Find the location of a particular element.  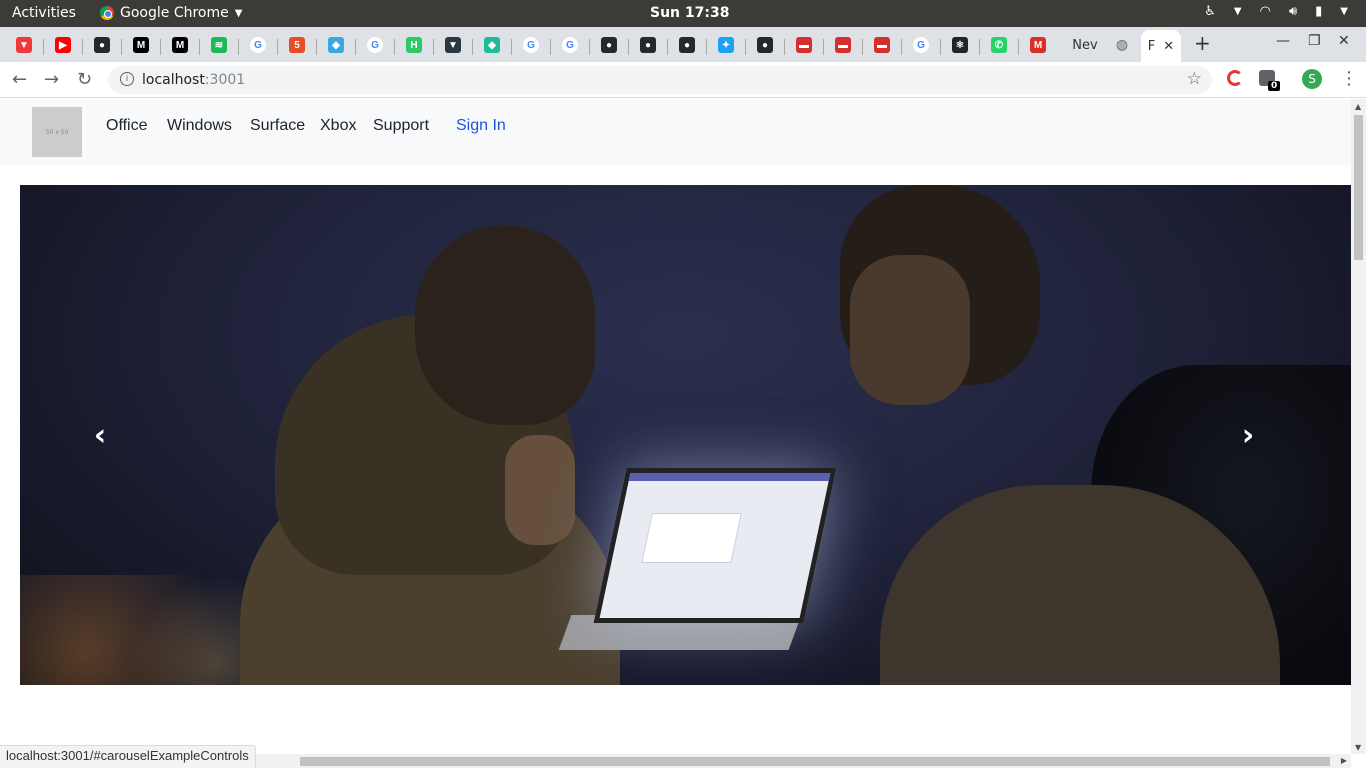

carousel-prev-button: ‹ is located at coordinates (100, 435).